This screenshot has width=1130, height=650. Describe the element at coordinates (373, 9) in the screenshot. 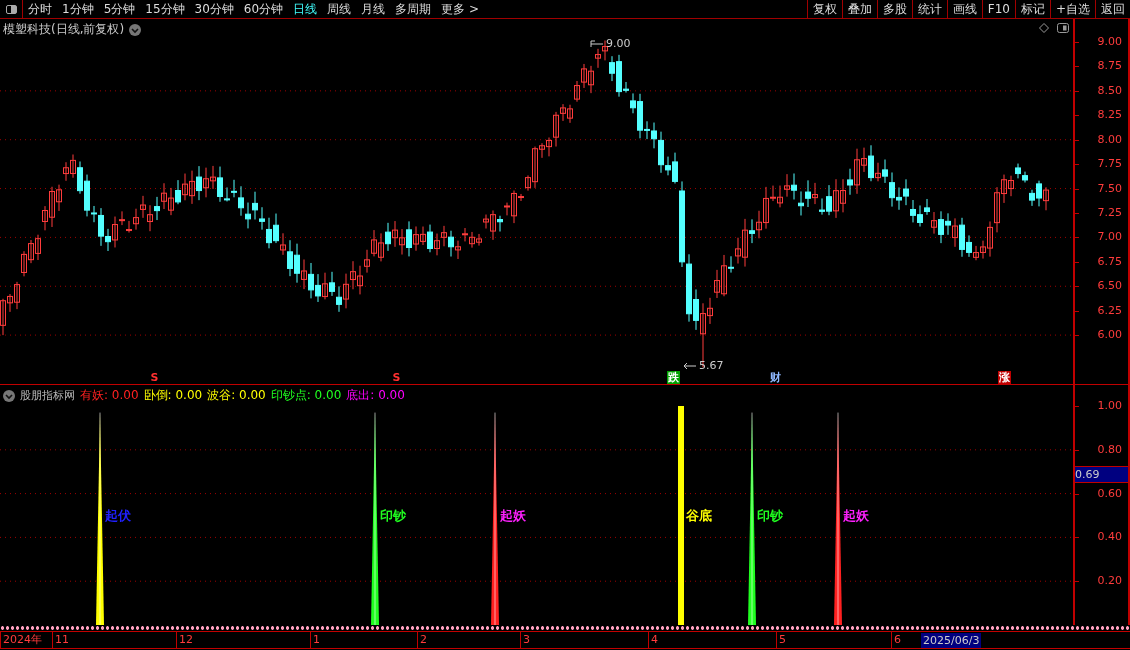

I see `period-tab: 月线` at that location.